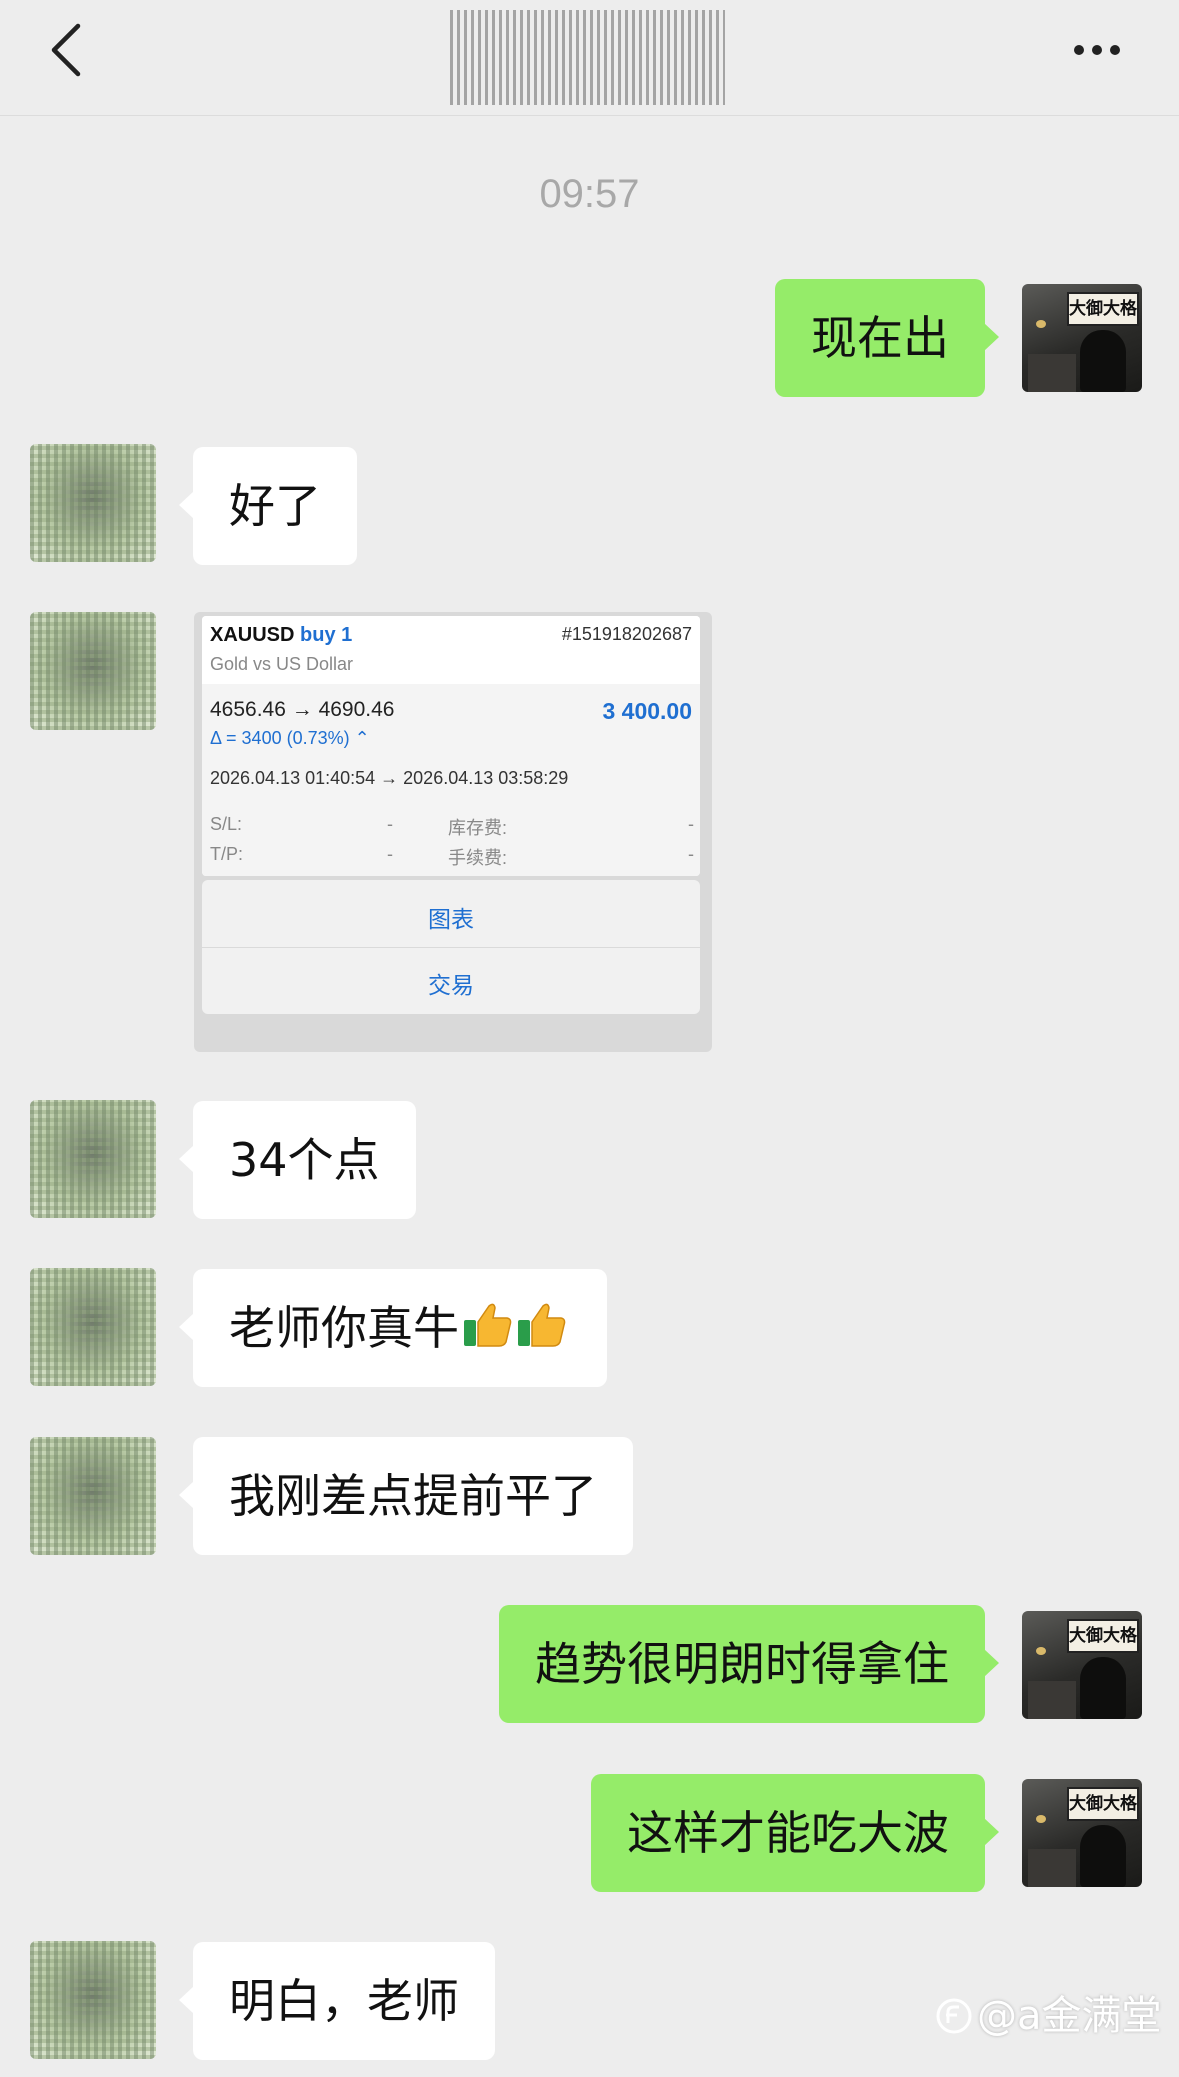 The image size is (1179, 2077). I want to click on watermark-text: @a金满堂, so click(1069, 2016).